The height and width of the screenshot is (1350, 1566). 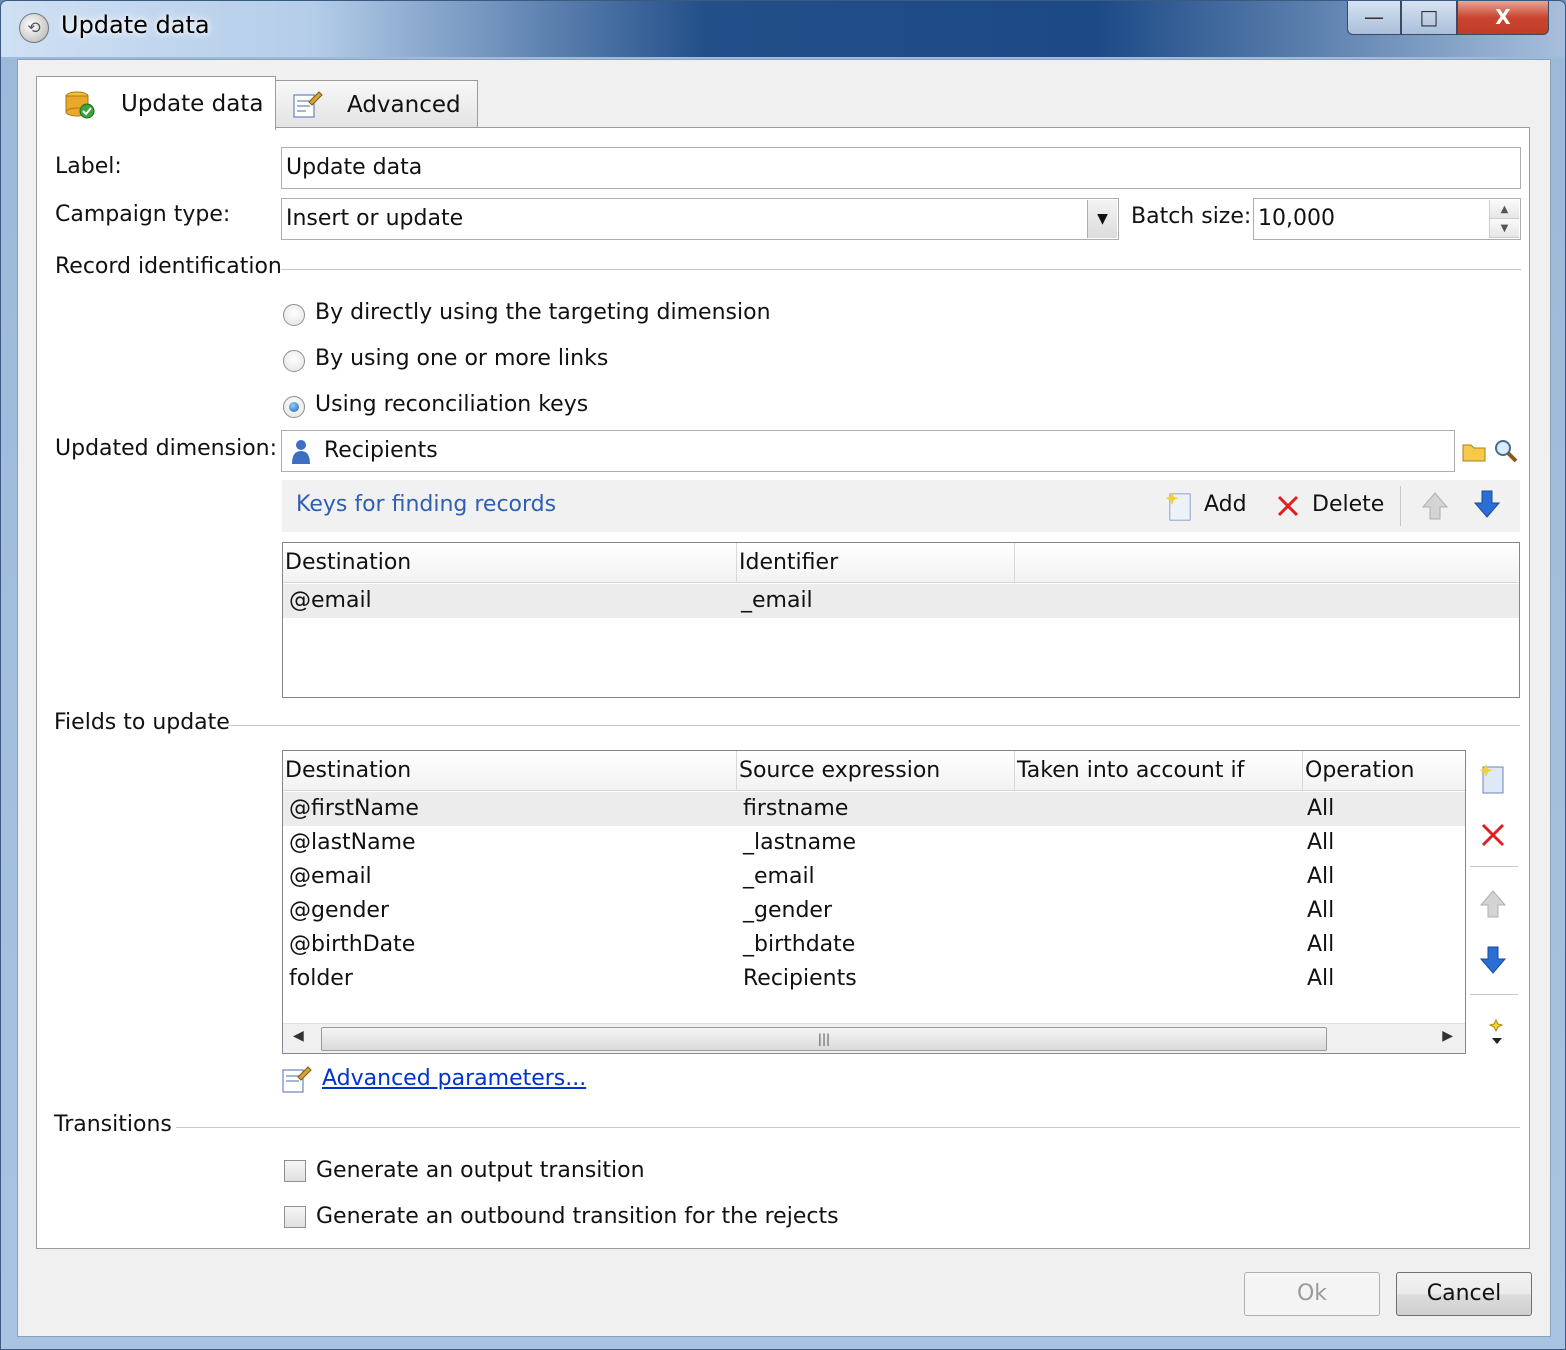 I want to click on table-row: @lastName _lastname All, so click(x=874, y=843).